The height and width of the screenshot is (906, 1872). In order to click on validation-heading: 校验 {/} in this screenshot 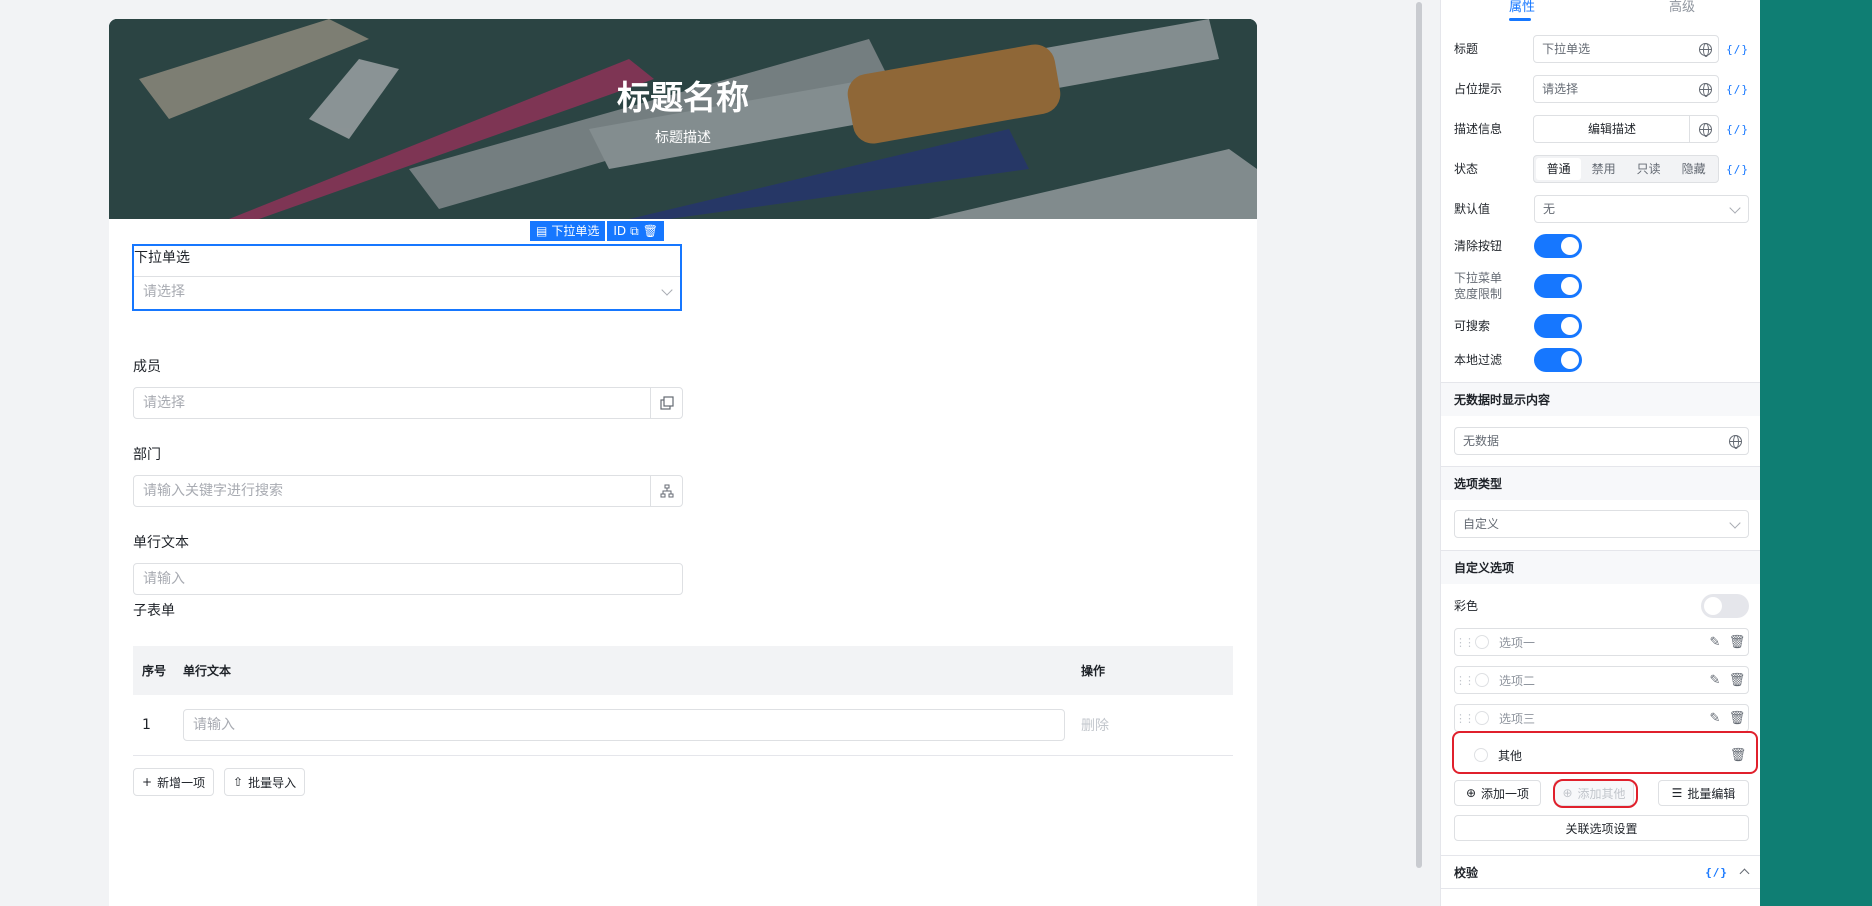, I will do `click(1600, 872)`.